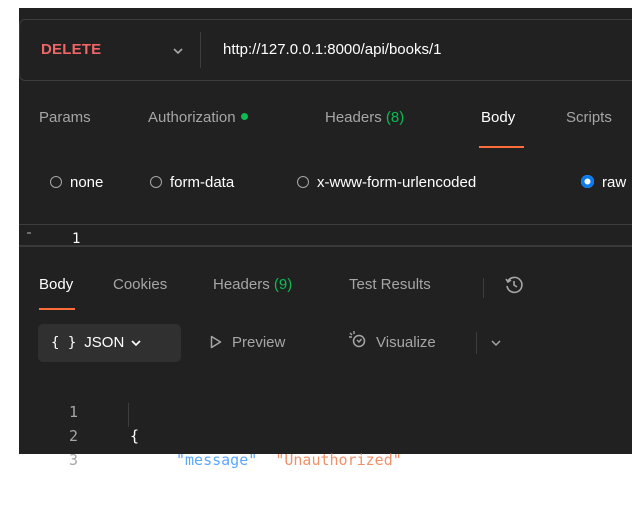 This screenshot has height=520, width=632. I want to click on pane-resize-handle, so click(325, 246).